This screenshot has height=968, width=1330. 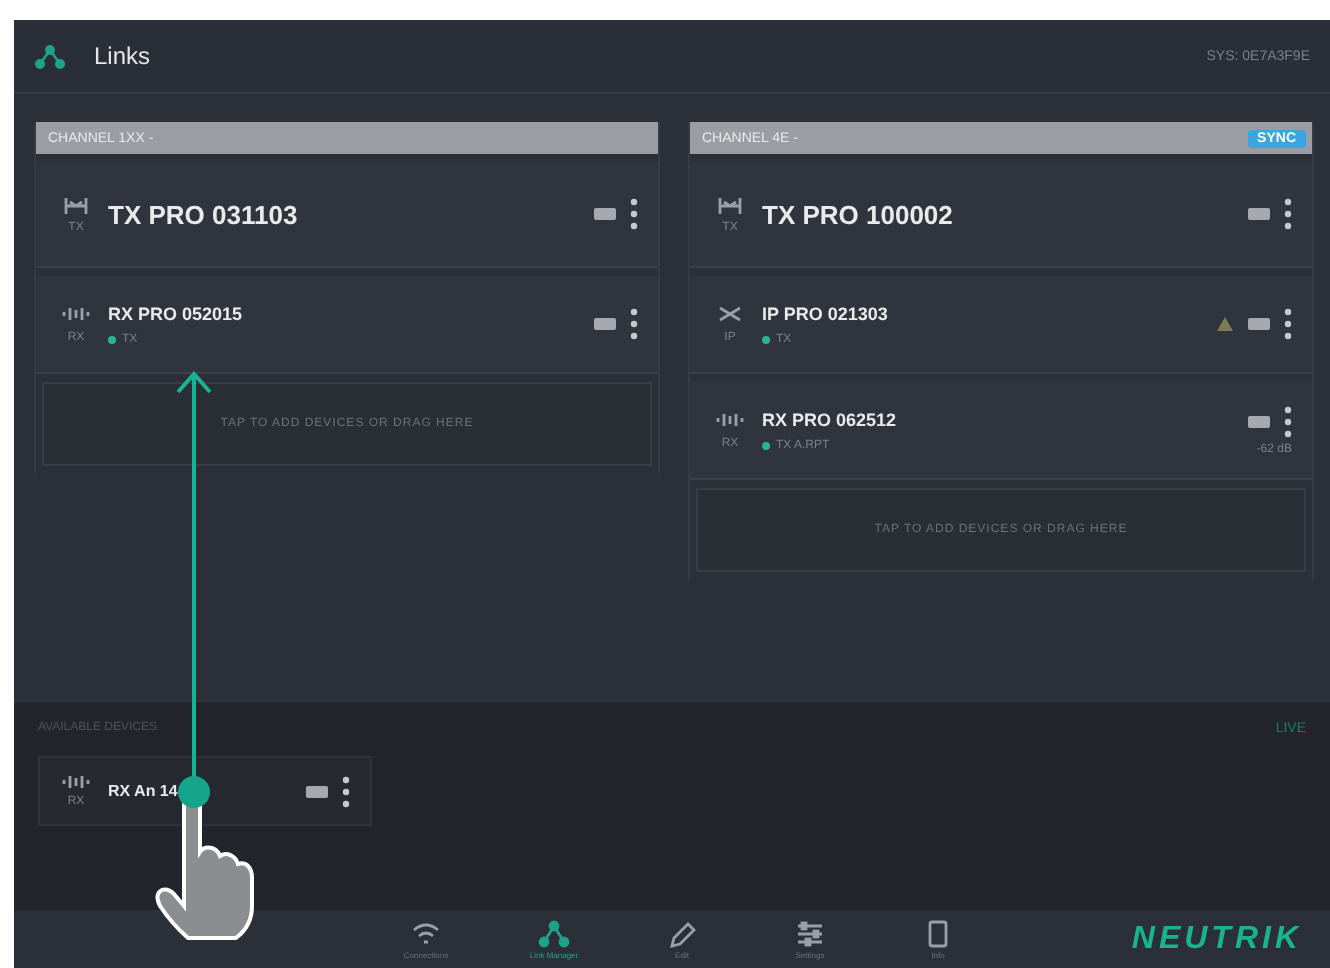 I want to click on device-name: RX PRO 062512, so click(x=830, y=419).